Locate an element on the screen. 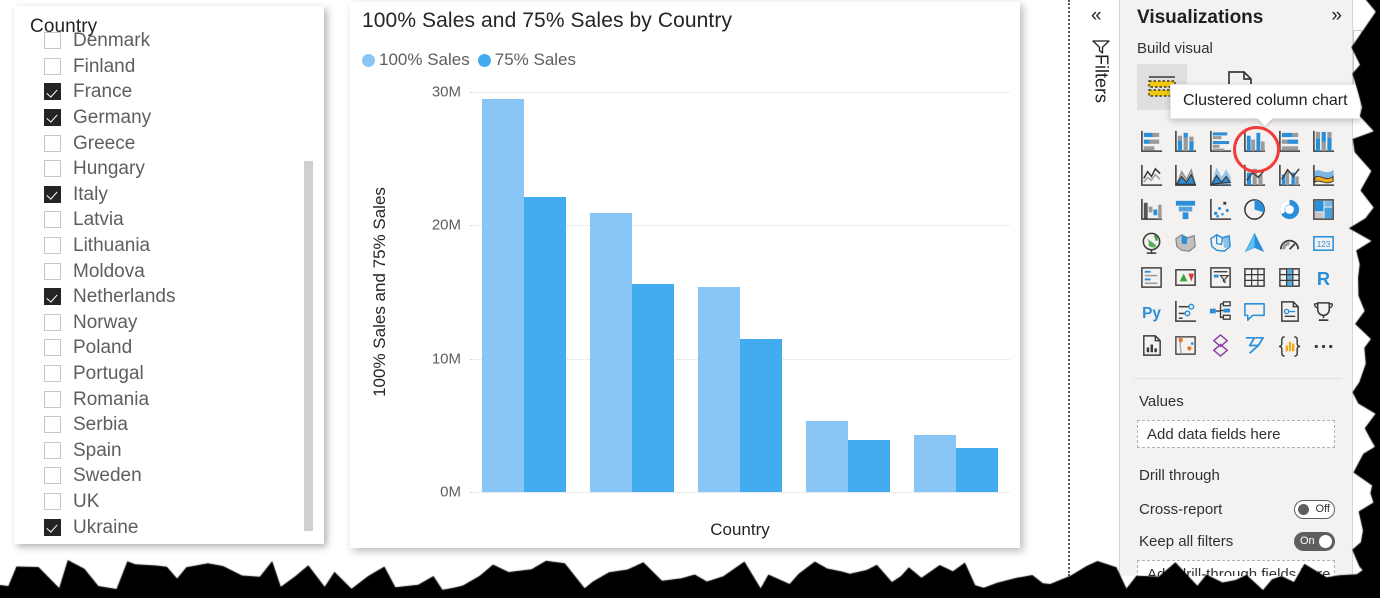 The image size is (1380, 598). waterfall-chart-icon is located at coordinates (1151, 209).